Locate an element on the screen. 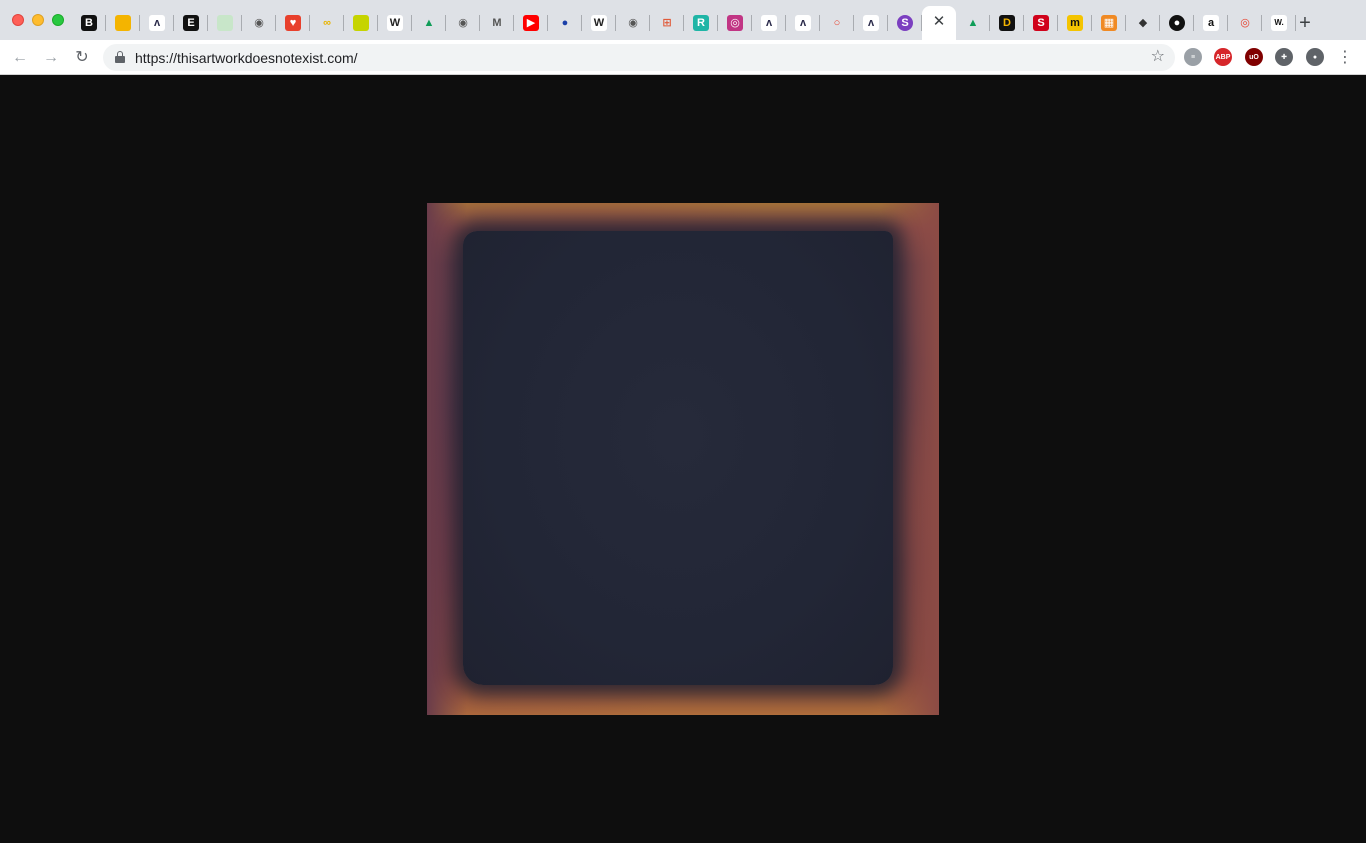 The width and height of the screenshot is (1366, 843). adblock-plus-icon: ABP is located at coordinates (1223, 57).